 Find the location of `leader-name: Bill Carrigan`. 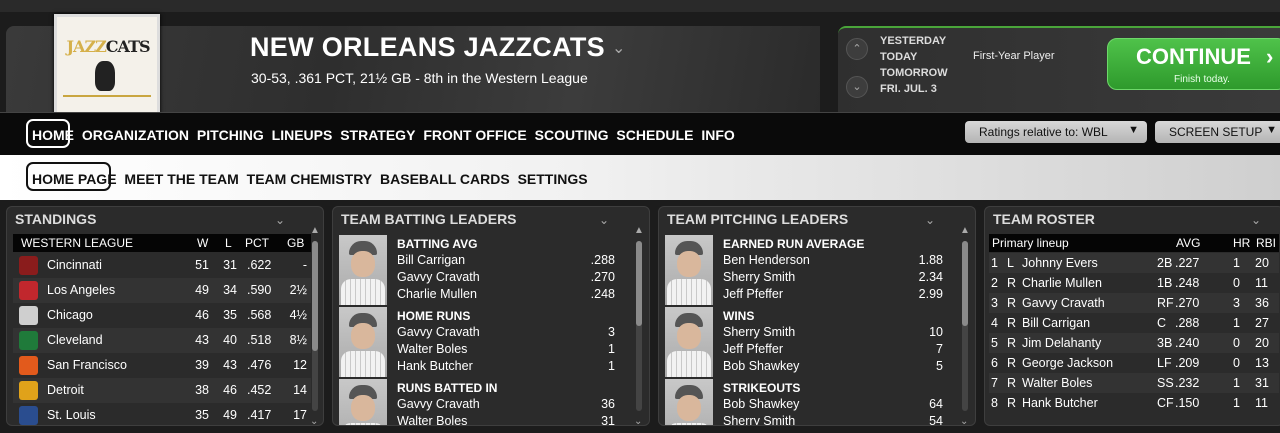

leader-name: Bill Carrigan is located at coordinates (431, 260).